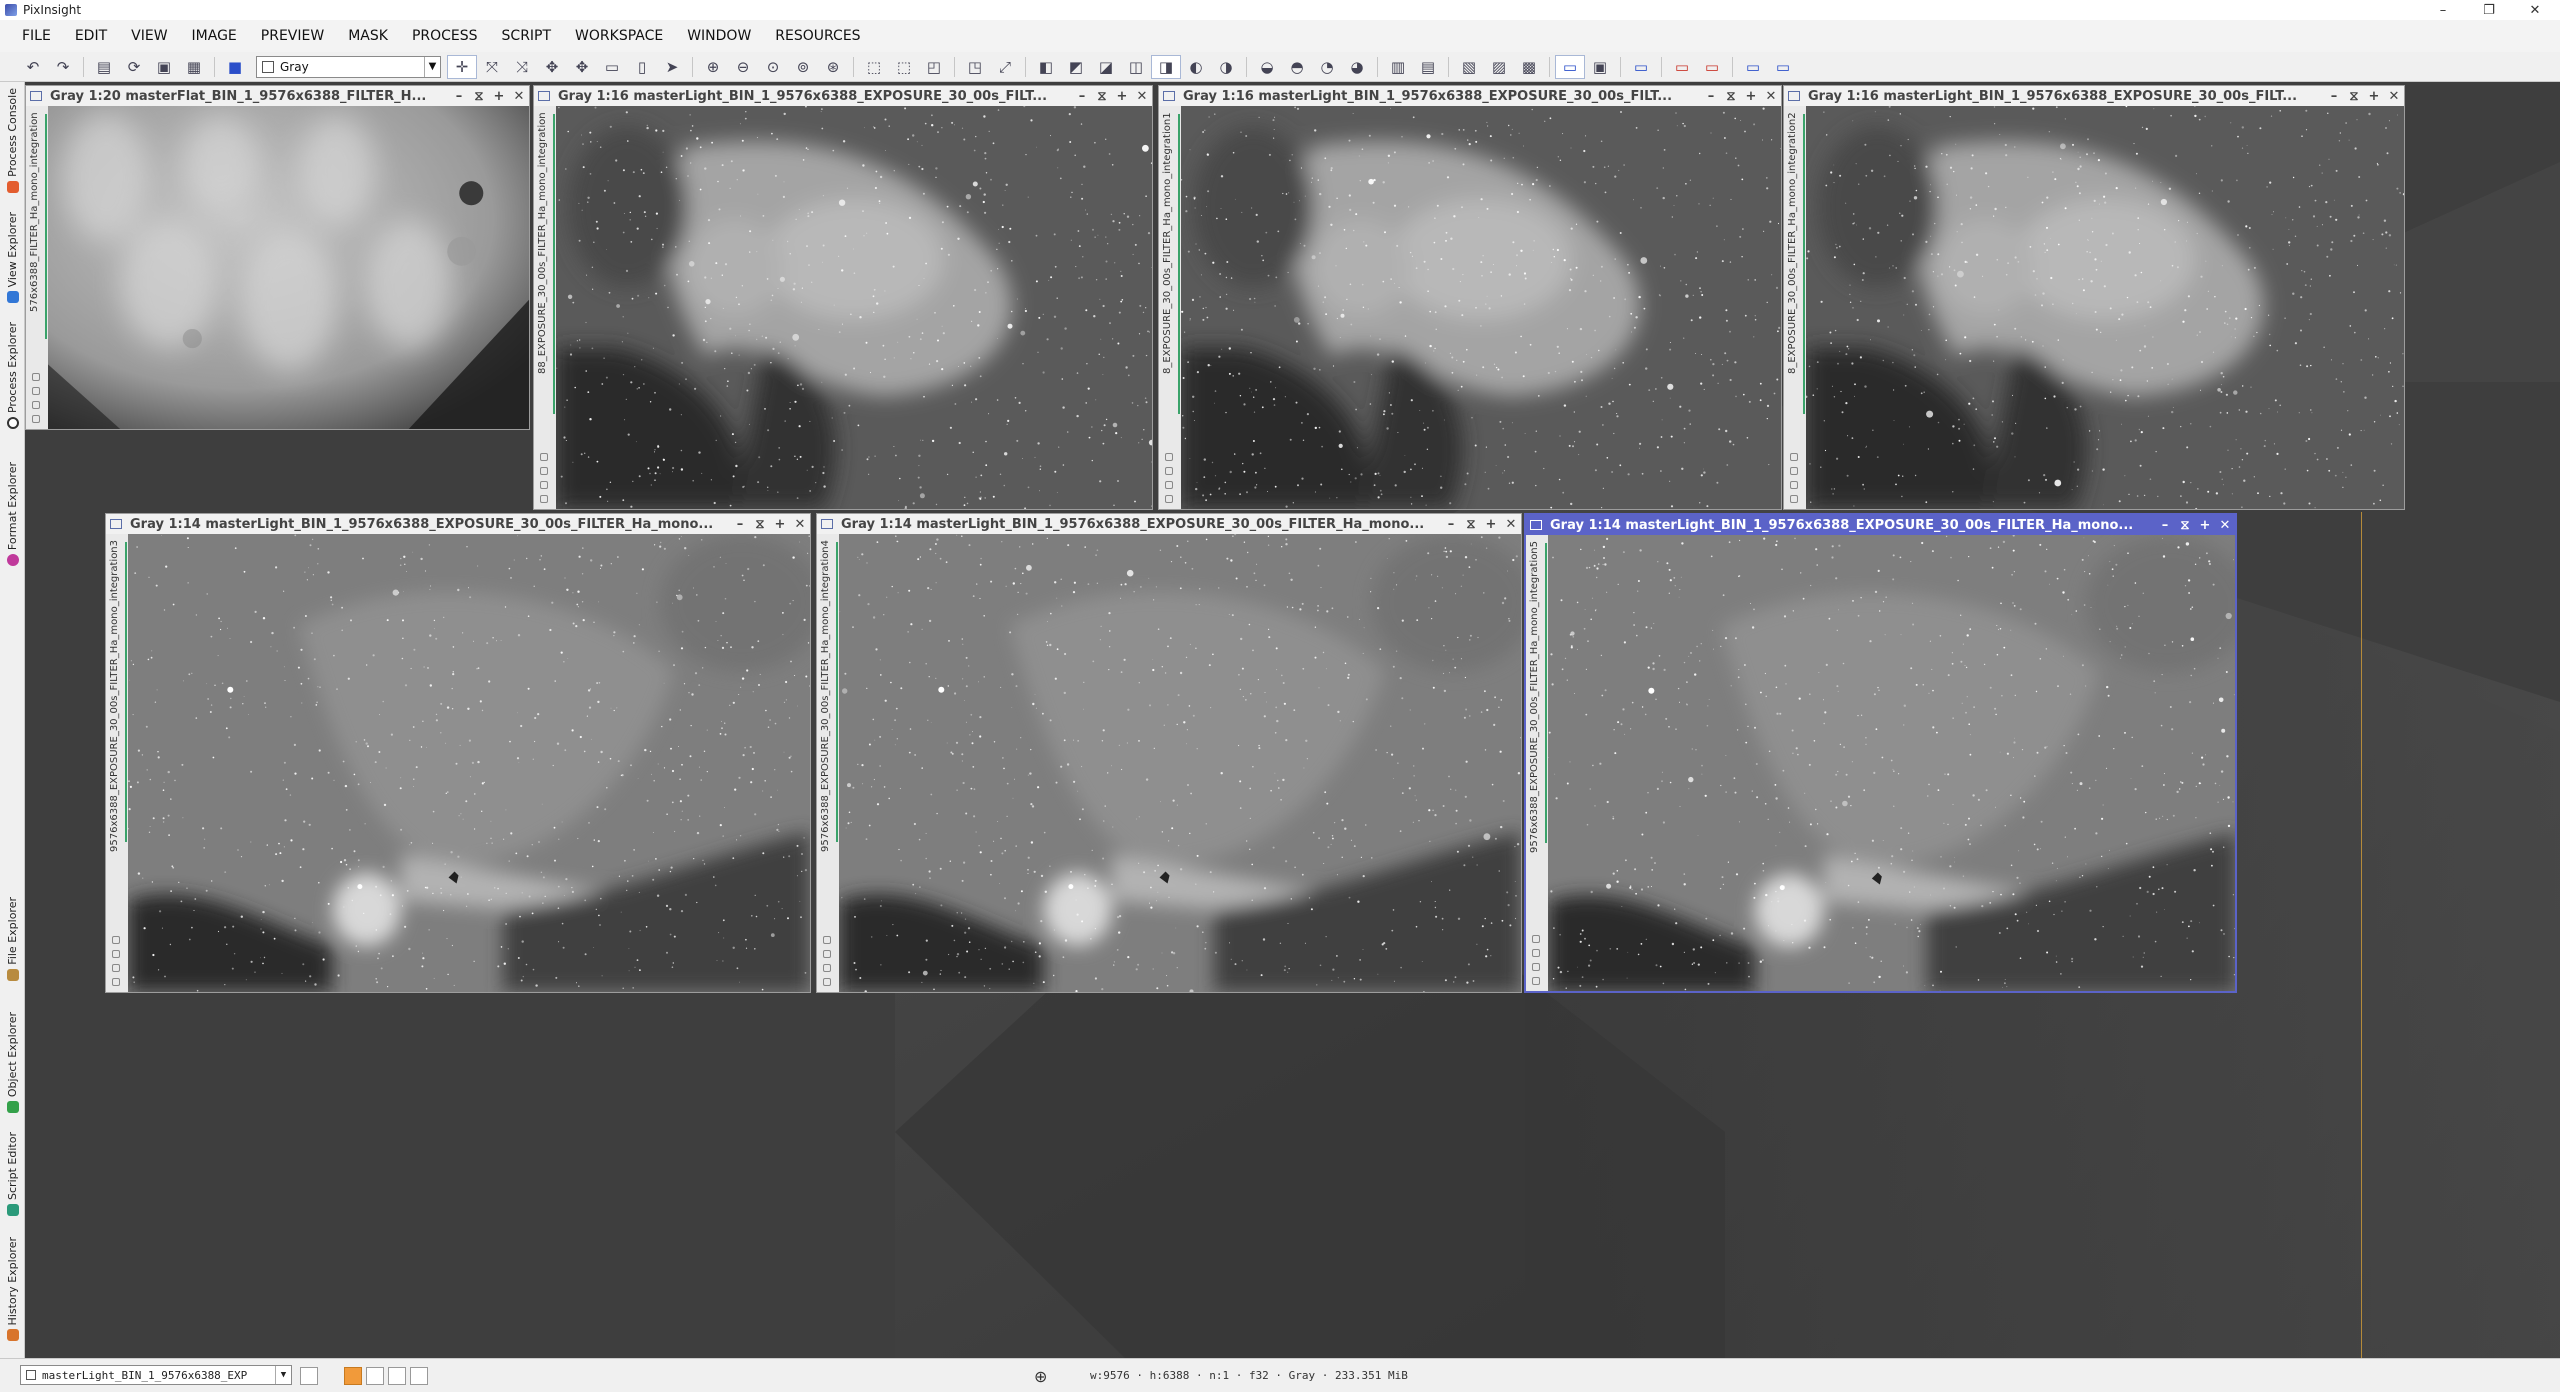 The height and width of the screenshot is (1392, 2560). What do you see at coordinates (12, 1174) in the screenshot?
I see `dock-tab-script-editor: Script Editor` at bounding box center [12, 1174].